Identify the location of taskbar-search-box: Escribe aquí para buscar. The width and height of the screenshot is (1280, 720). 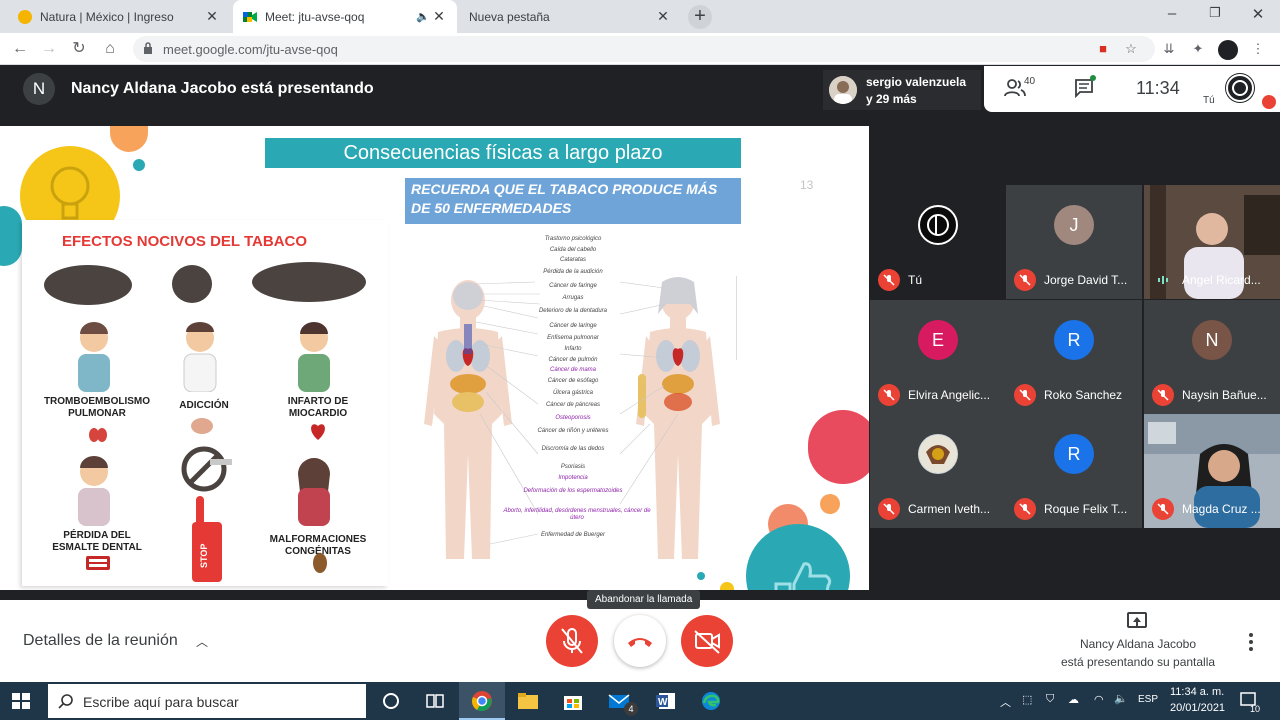
(207, 701).